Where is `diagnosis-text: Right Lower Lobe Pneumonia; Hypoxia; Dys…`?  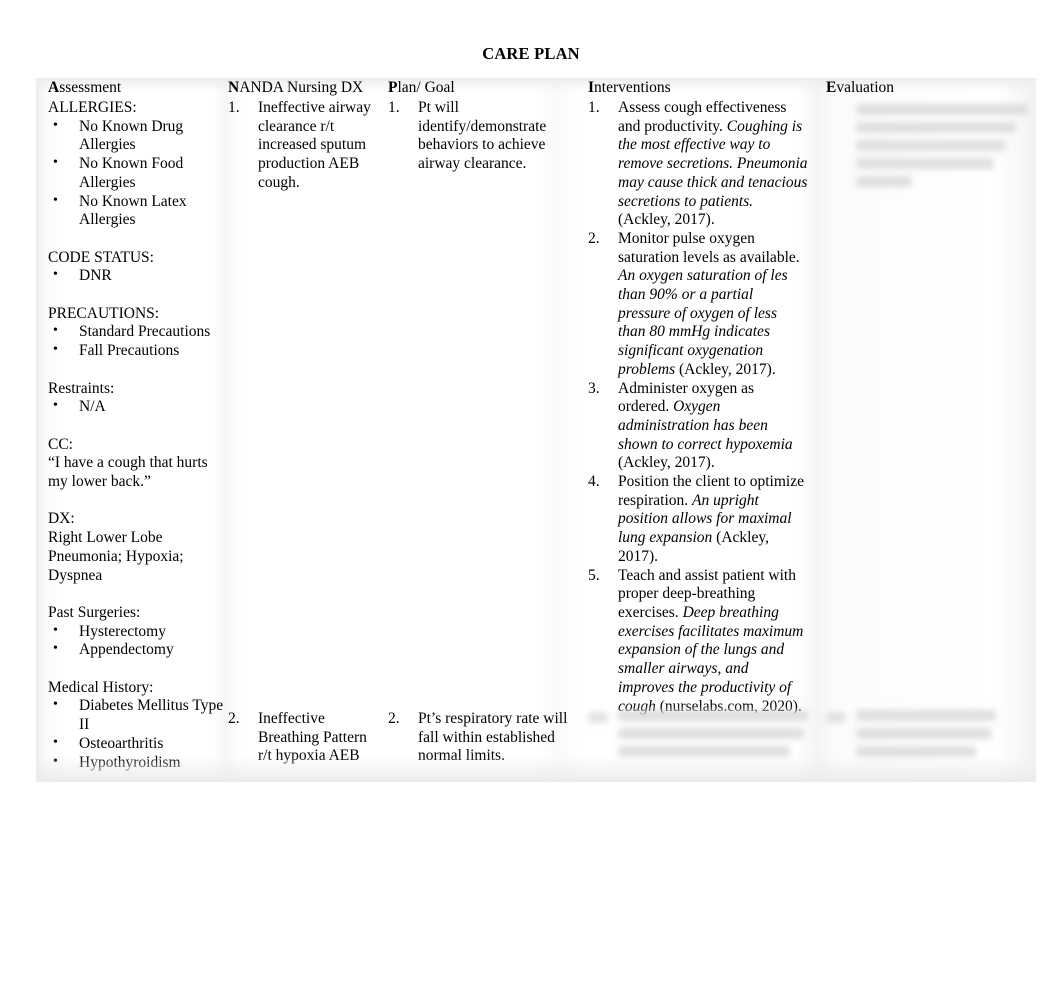 diagnosis-text: Right Lower Lobe Pneumonia; Hypoxia; Dys… is located at coordinates (118, 556).